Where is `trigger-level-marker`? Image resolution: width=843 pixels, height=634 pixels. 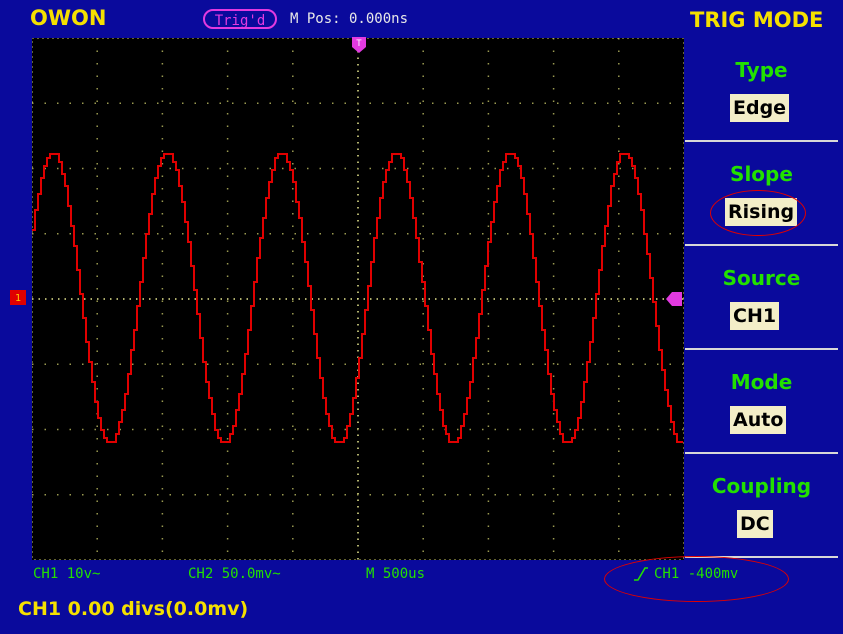
trigger-level-marker is located at coordinates (674, 299).